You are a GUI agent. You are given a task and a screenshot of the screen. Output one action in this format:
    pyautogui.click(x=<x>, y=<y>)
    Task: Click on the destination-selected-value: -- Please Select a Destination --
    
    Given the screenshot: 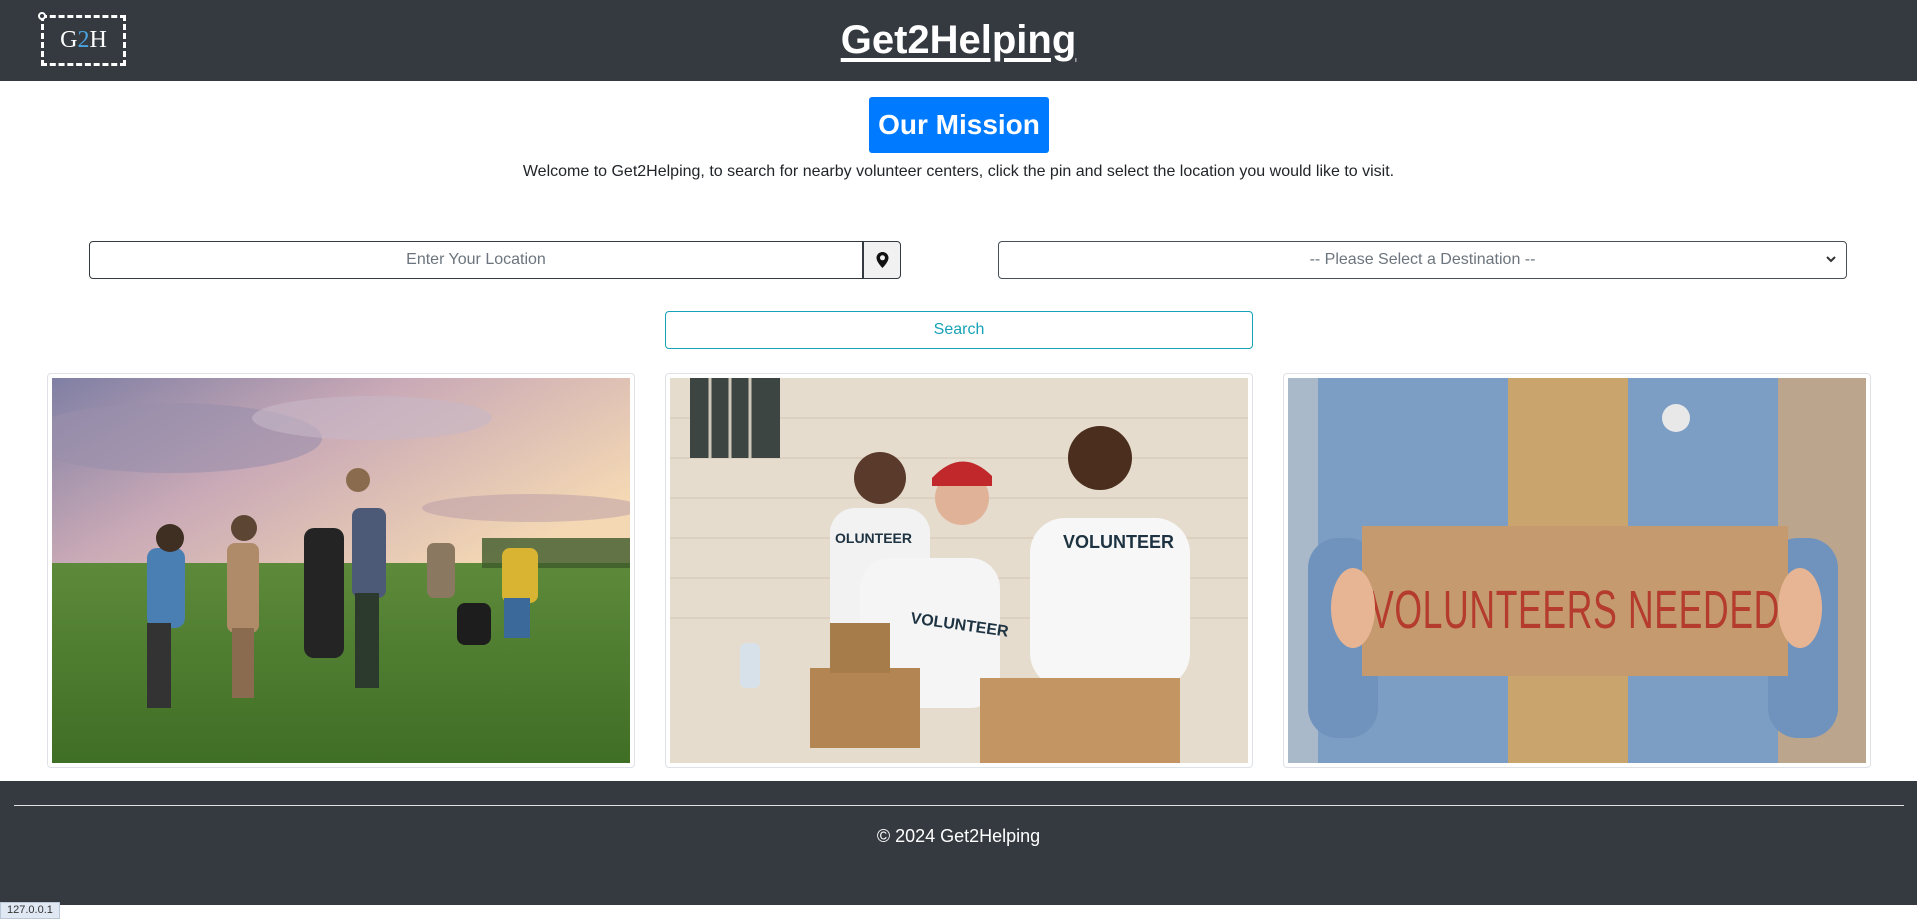 What is the action you would take?
    pyautogui.click(x=1422, y=259)
    